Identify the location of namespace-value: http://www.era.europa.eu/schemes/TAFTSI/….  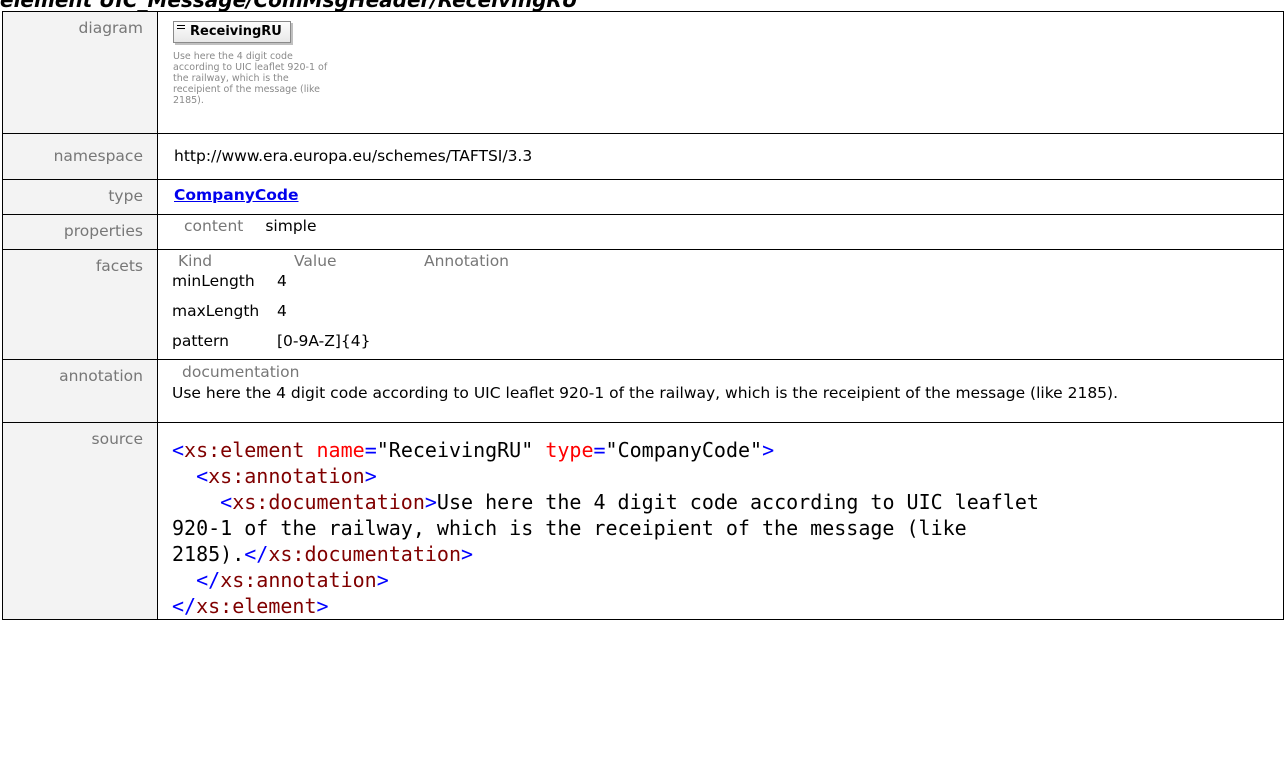
(720, 156).